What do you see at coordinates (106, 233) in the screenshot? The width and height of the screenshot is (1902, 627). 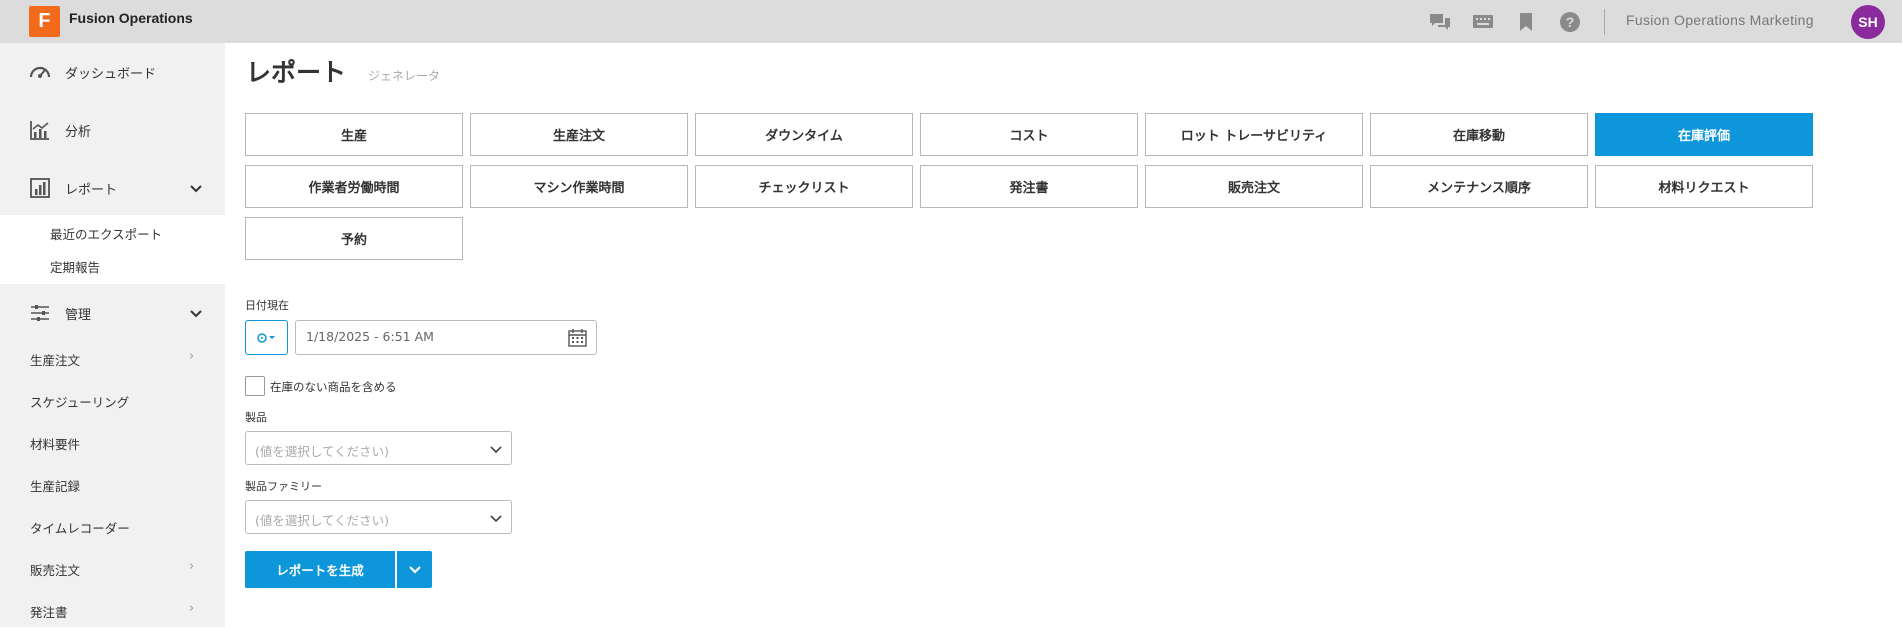 I see `sub-recent-exports: 最近のエクスポート` at bounding box center [106, 233].